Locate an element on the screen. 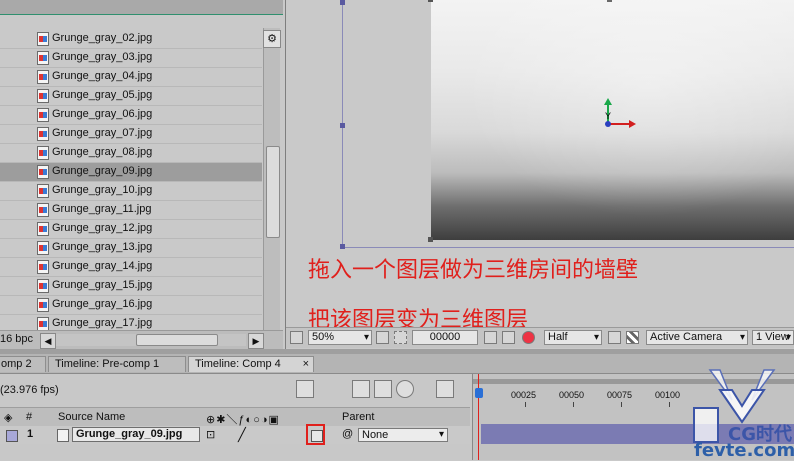 The image size is (794, 461). frame-rate-label: (23.976 fps) is located at coordinates (29, 390).